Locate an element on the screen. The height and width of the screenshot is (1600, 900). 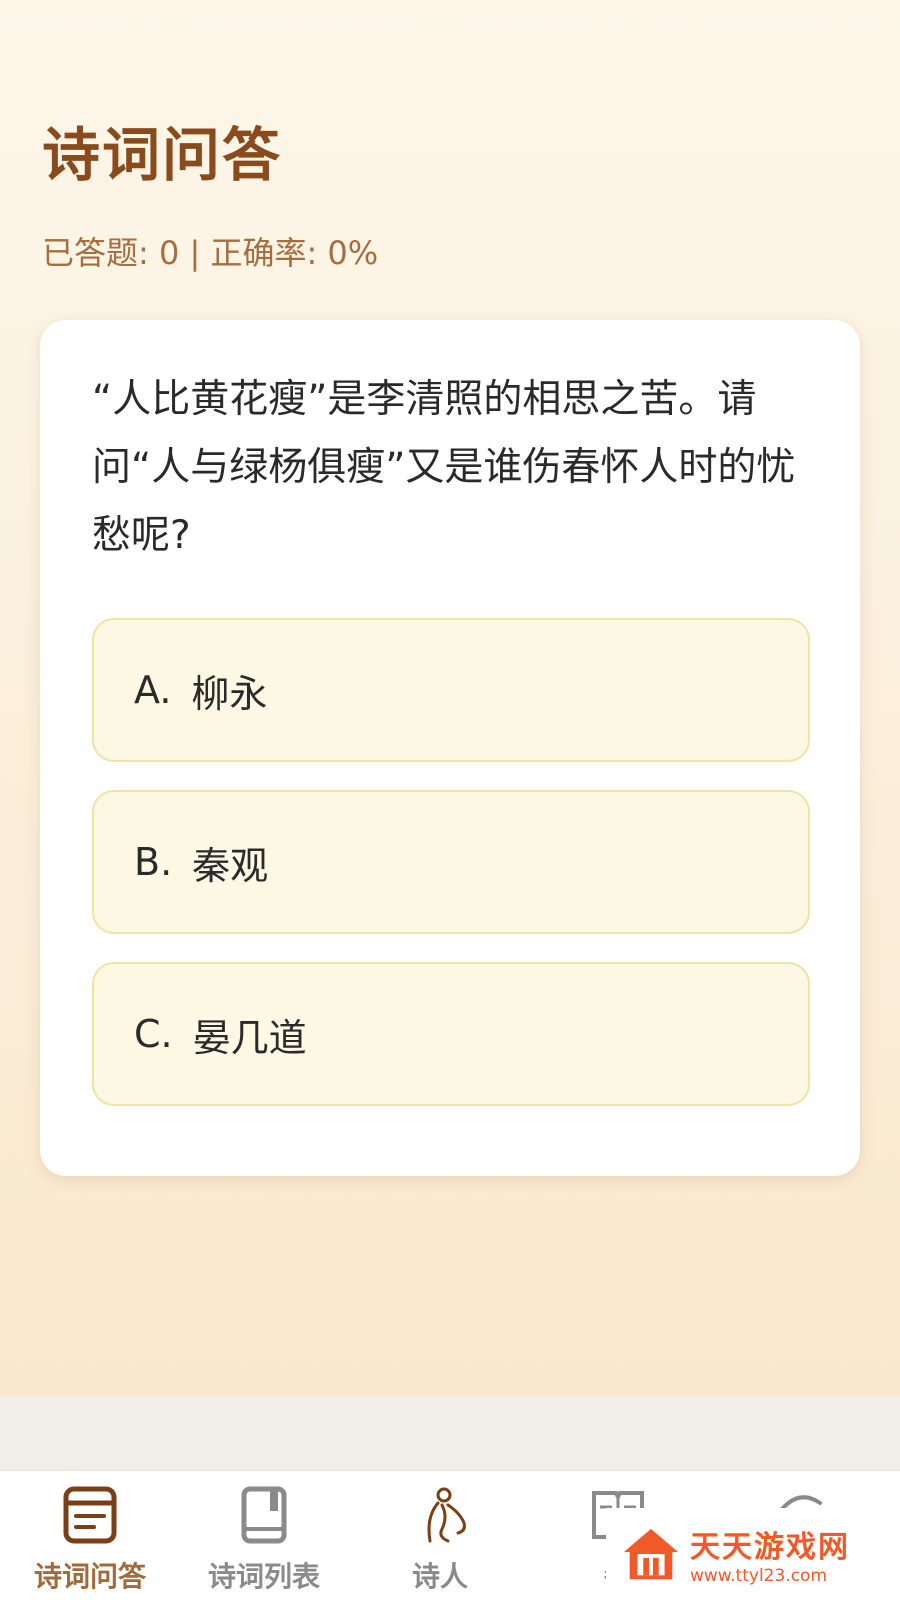
watermark-logo: 天天游戏网 www.ttyl23.com is located at coordinates (753, 1554).